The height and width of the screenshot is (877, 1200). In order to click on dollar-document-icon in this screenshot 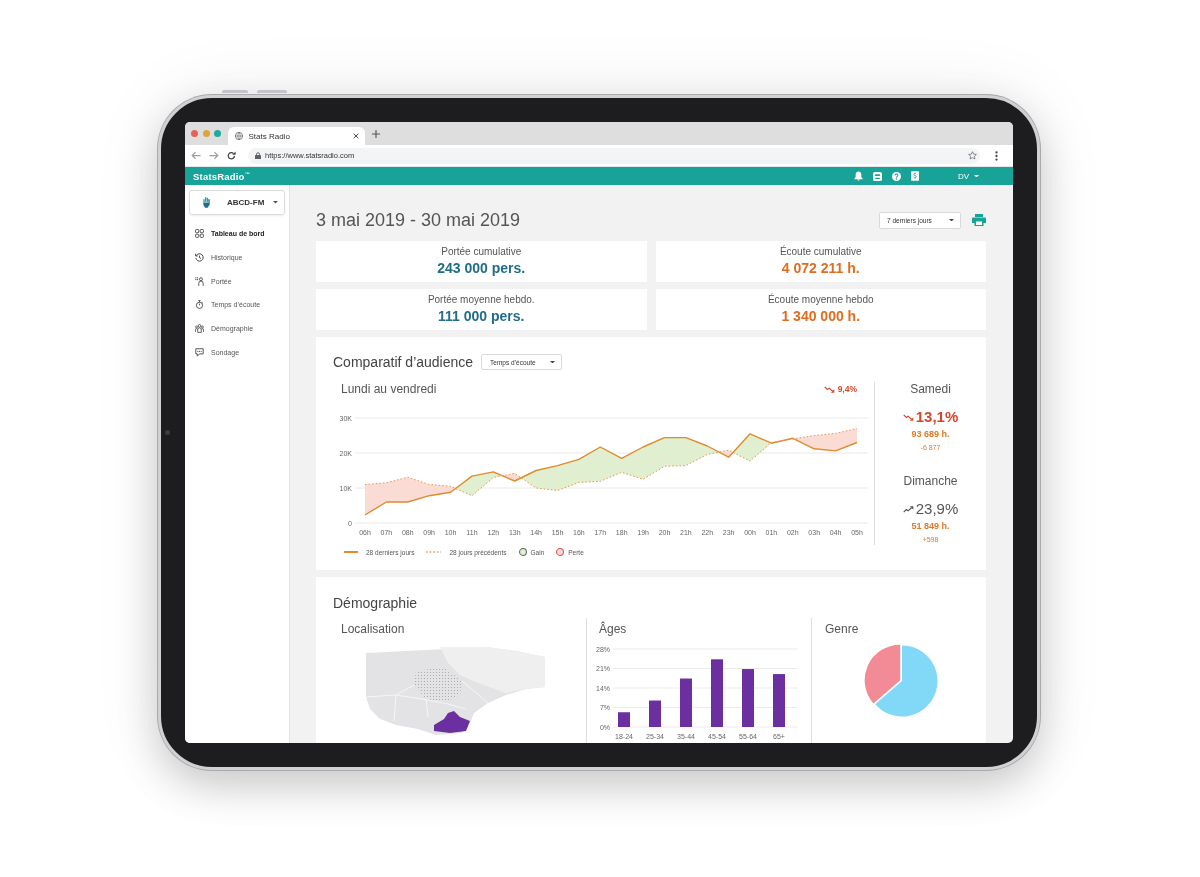, I will do `click(914, 176)`.